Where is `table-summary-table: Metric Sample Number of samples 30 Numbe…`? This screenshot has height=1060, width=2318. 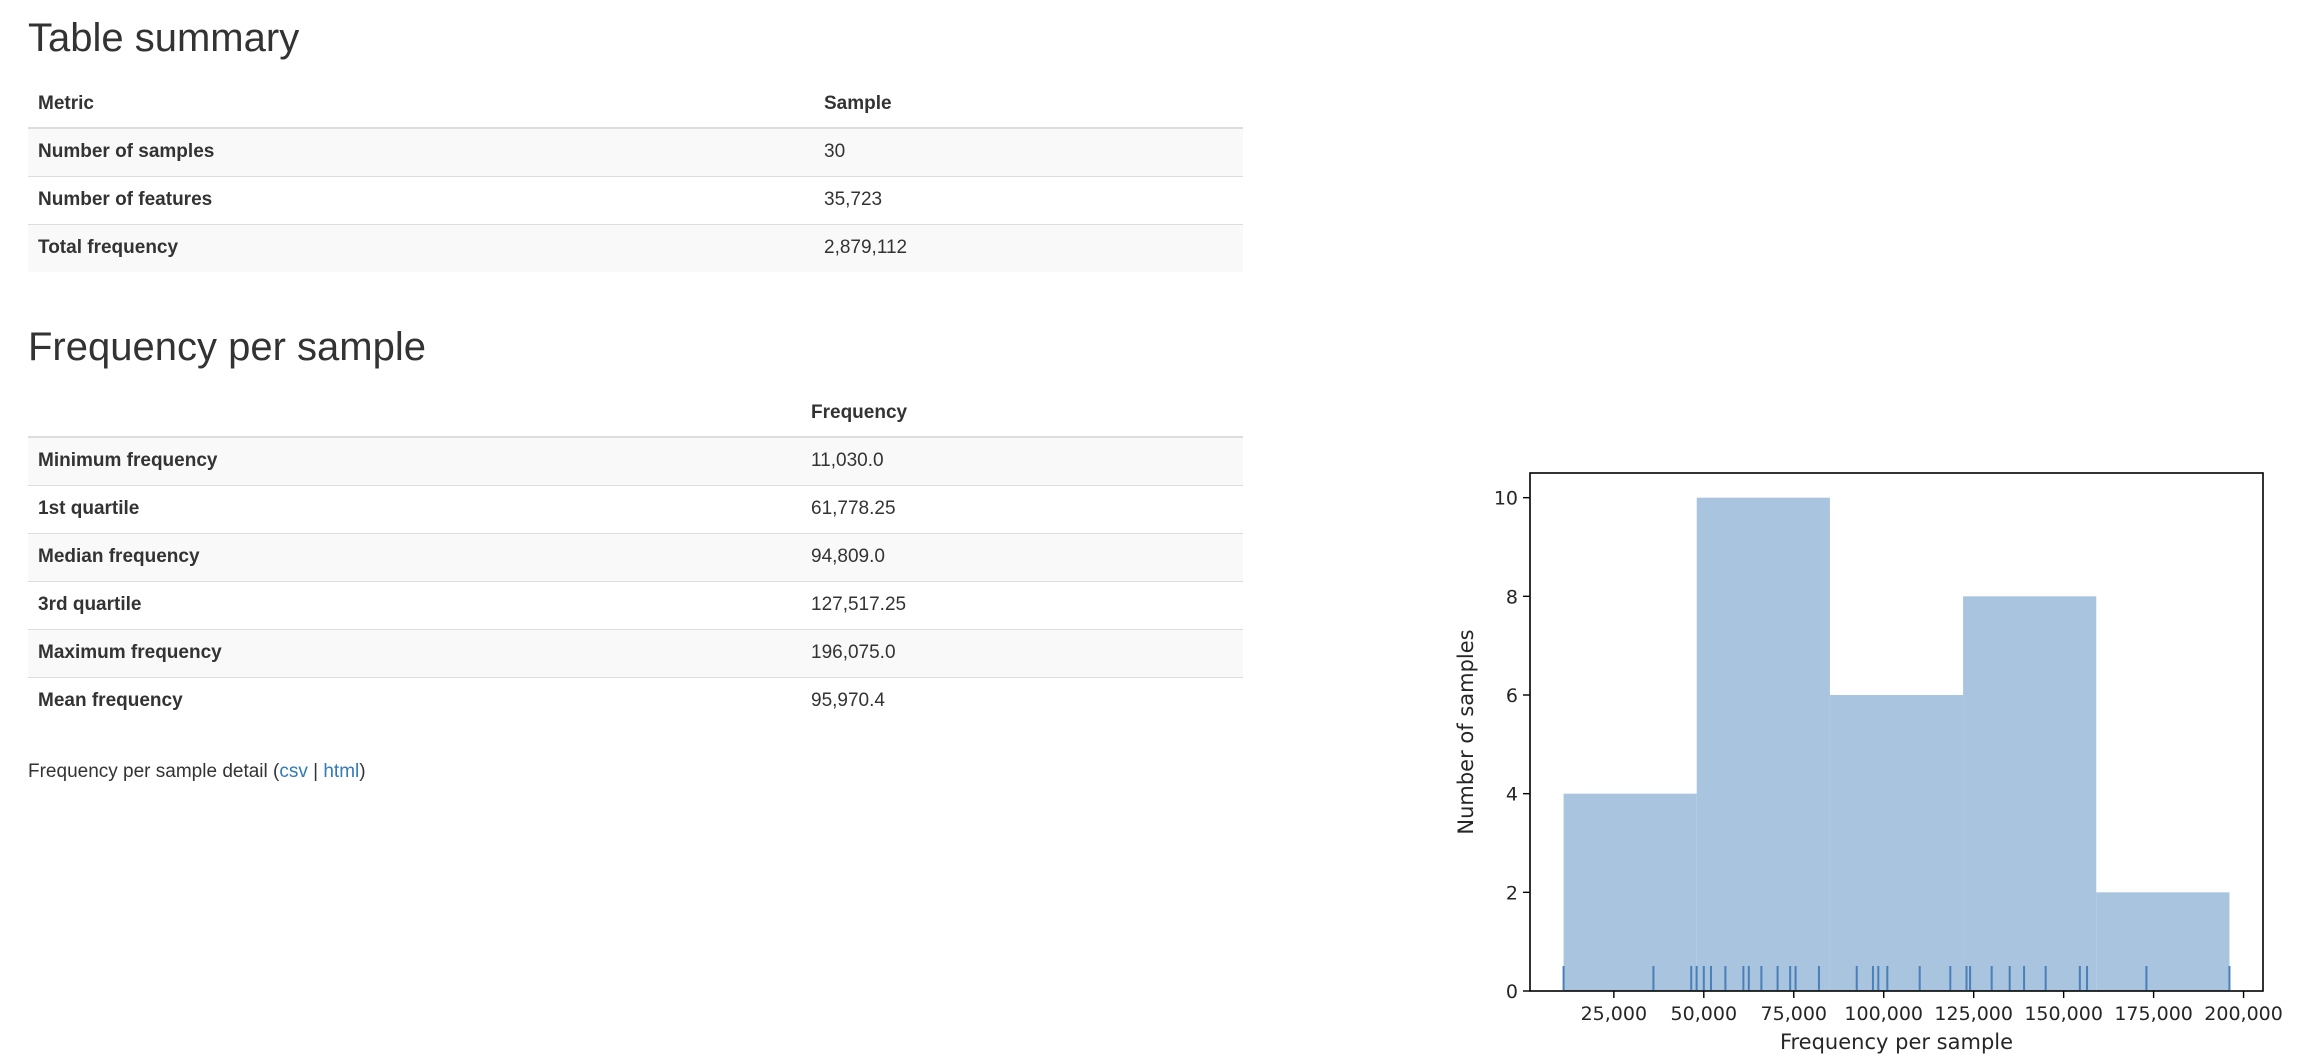 table-summary-table: Metric Sample Number of samples 30 Numbe… is located at coordinates (635, 176).